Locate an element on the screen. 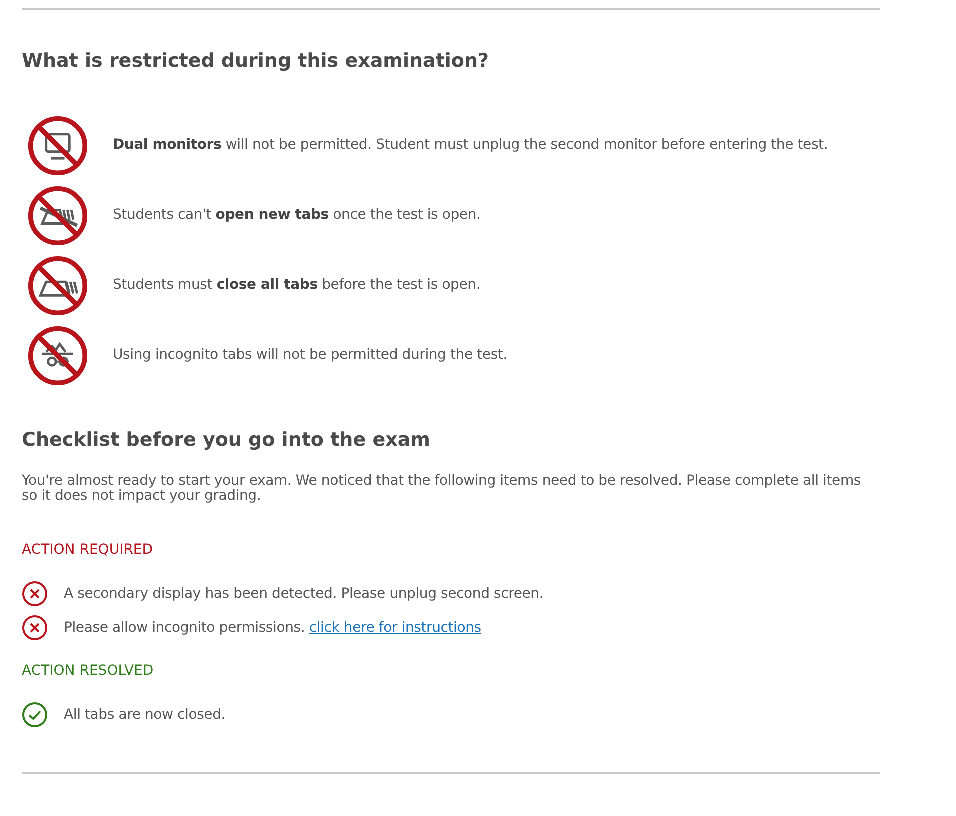 The image size is (956, 816). no-new-tab-icon is located at coordinates (58, 215).